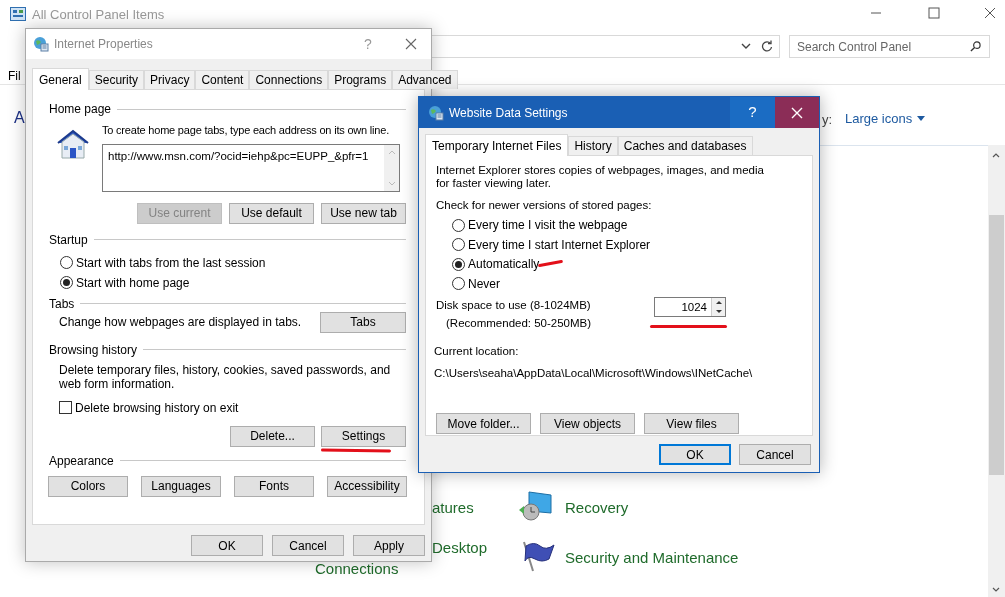 The height and width of the screenshot is (597, 1005). Describe the element at coordinates (597, 508) in the screenshot. I see `control-panel-item: Recovery` at that location.